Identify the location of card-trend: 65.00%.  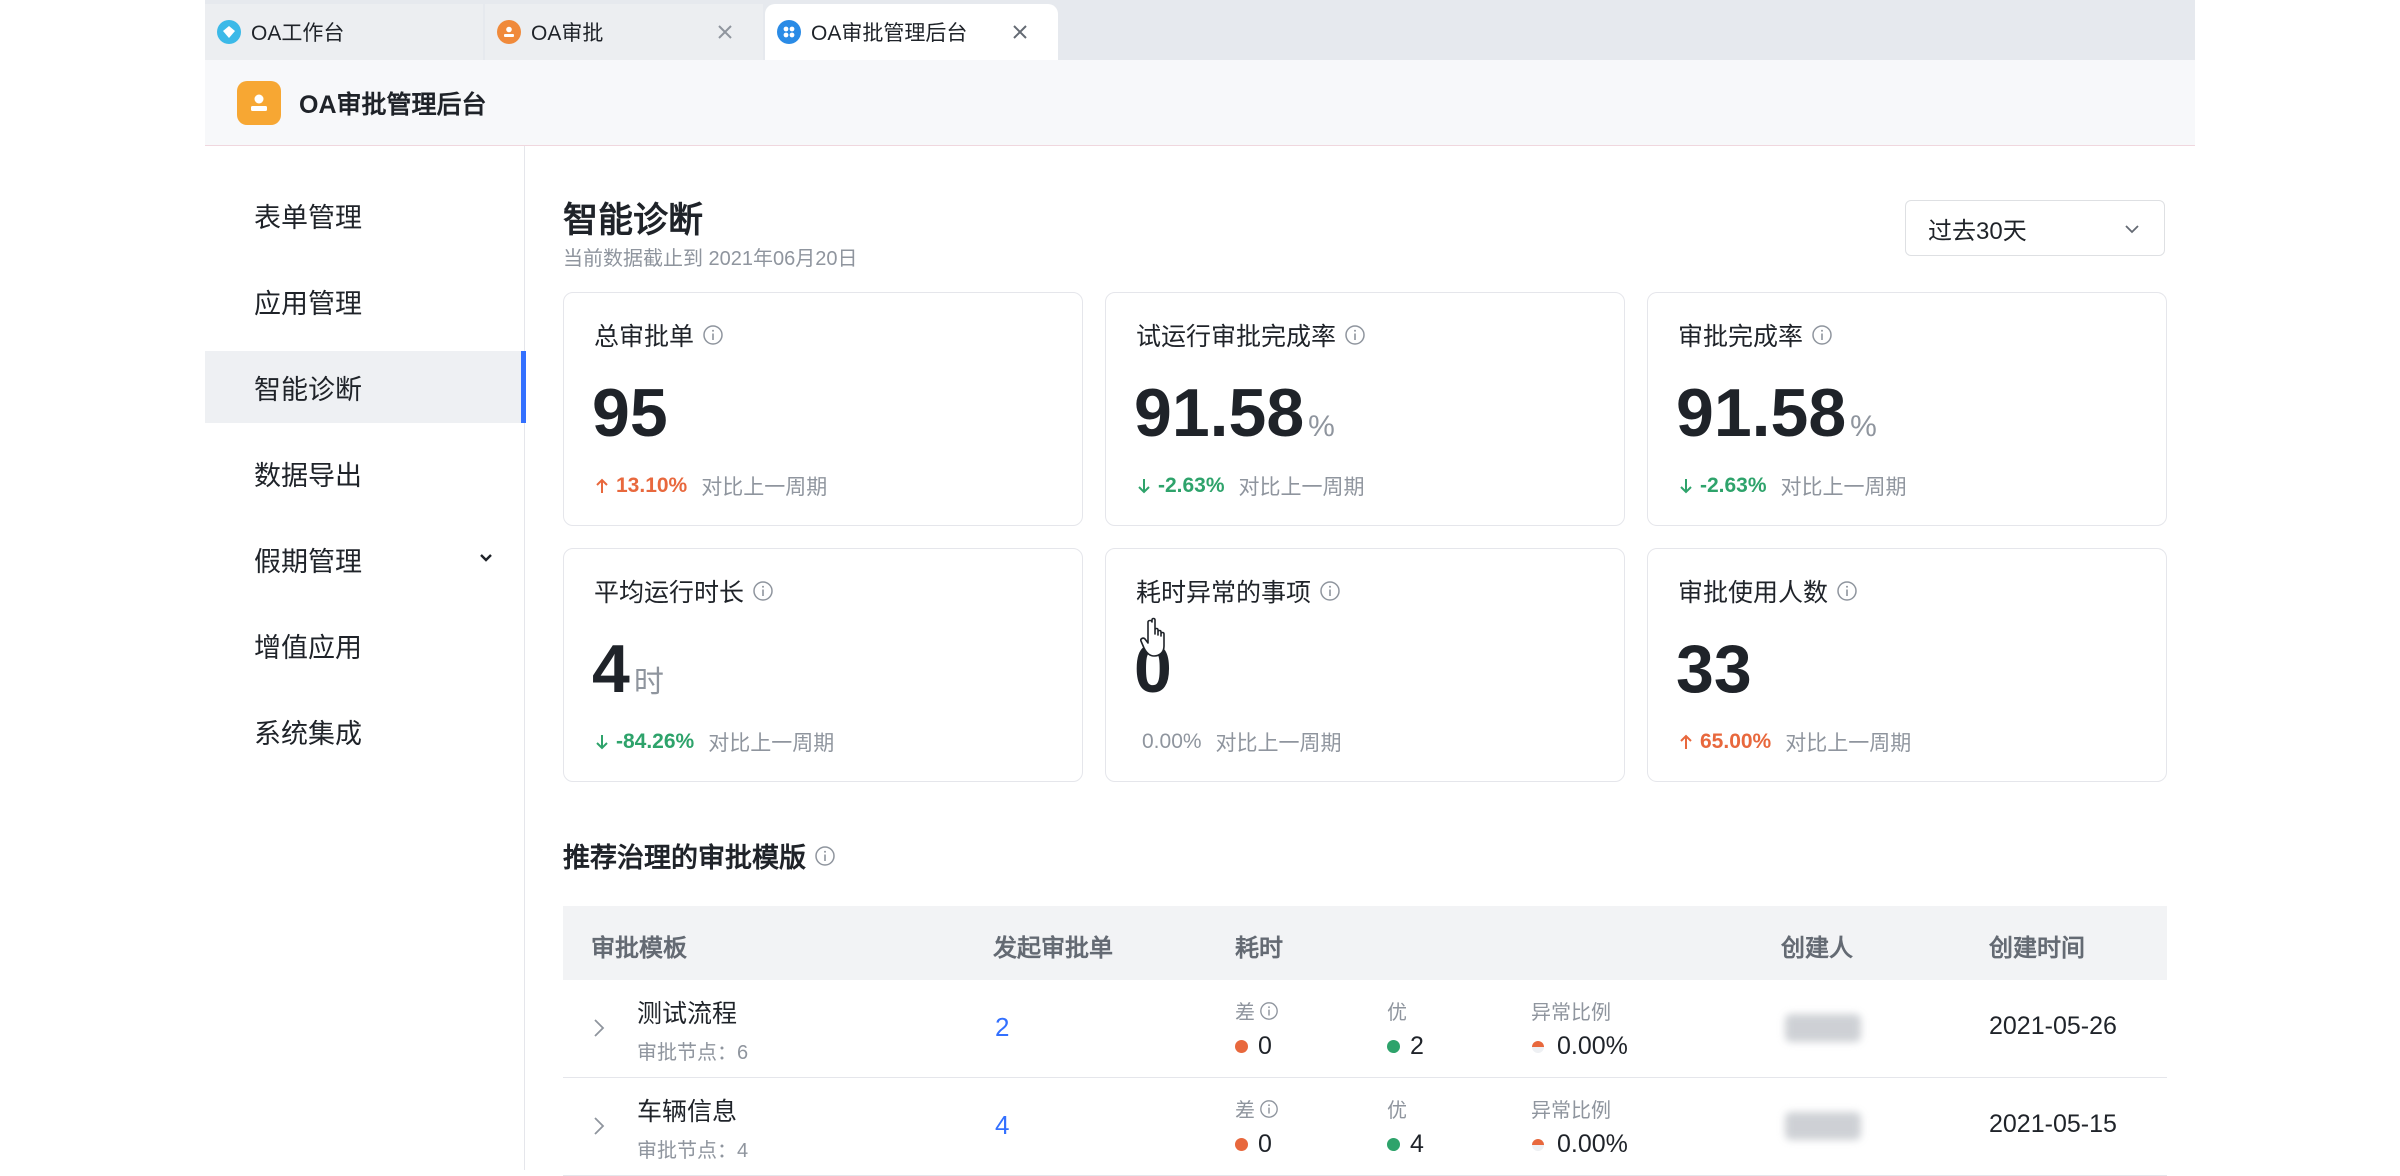
(1736, 741).